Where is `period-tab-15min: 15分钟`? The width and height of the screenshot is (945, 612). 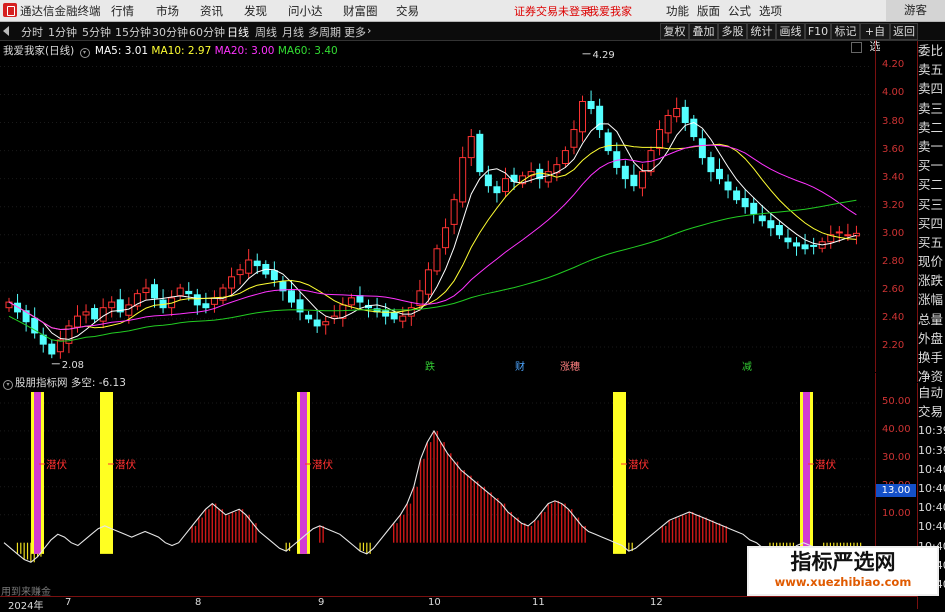 period-tab-15min: 15分钟 is located at coordinates (133, 32).